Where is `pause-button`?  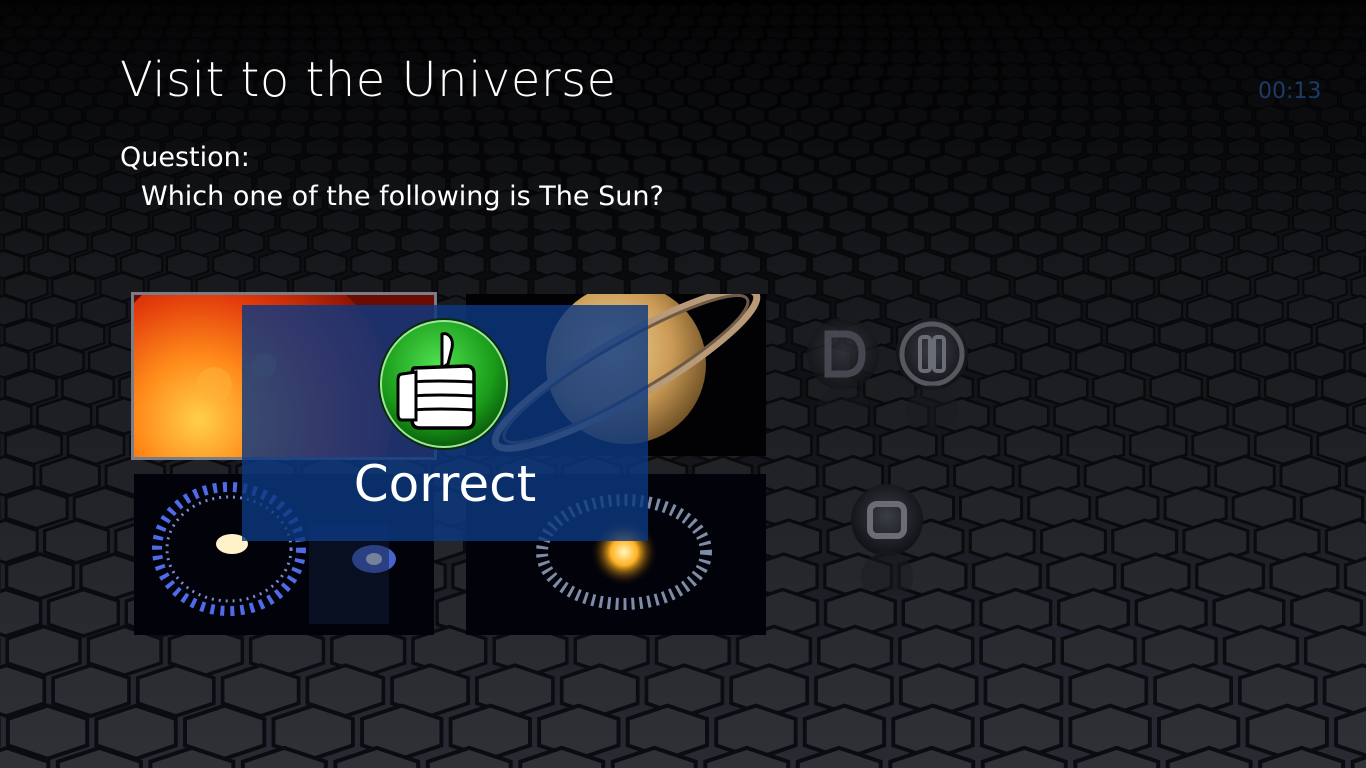
pause-button is located at coordinates (932, 376).